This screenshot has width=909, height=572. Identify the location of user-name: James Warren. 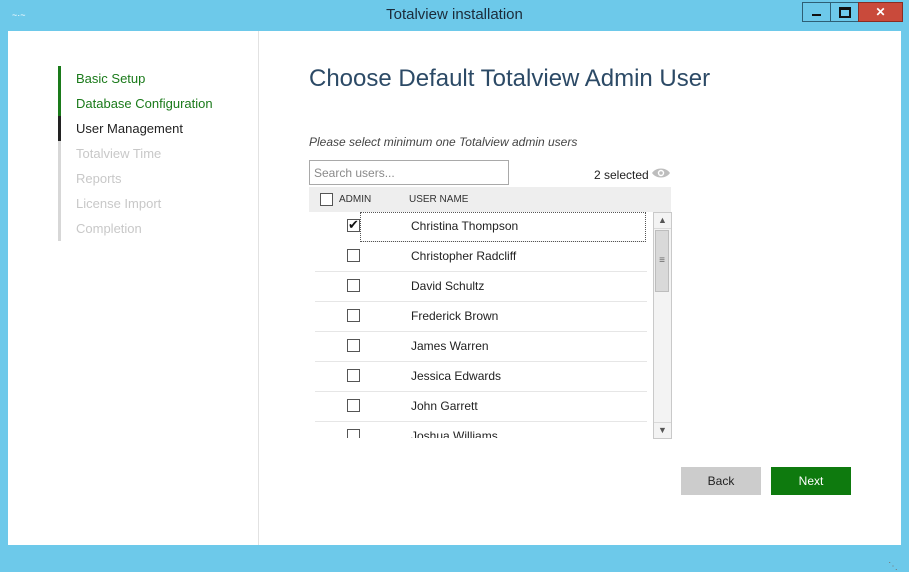
(450, 346).